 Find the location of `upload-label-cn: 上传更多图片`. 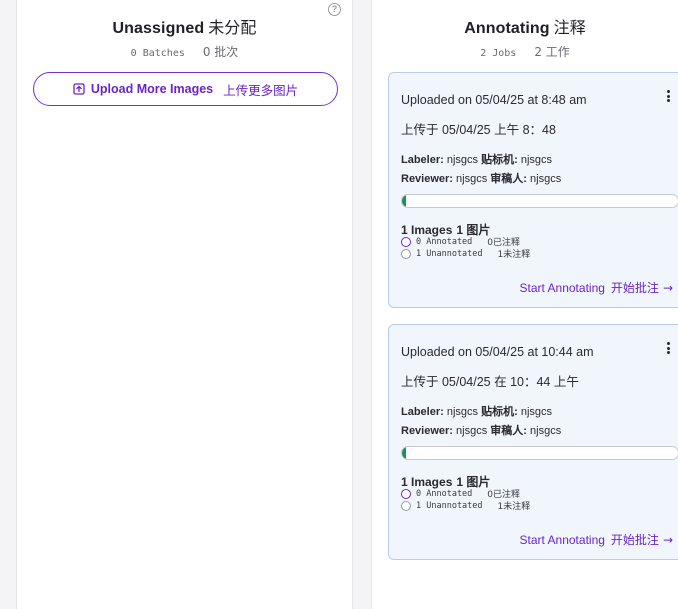

upload-label-cn: 上传更多图片 is located at coordinates (261, 90).